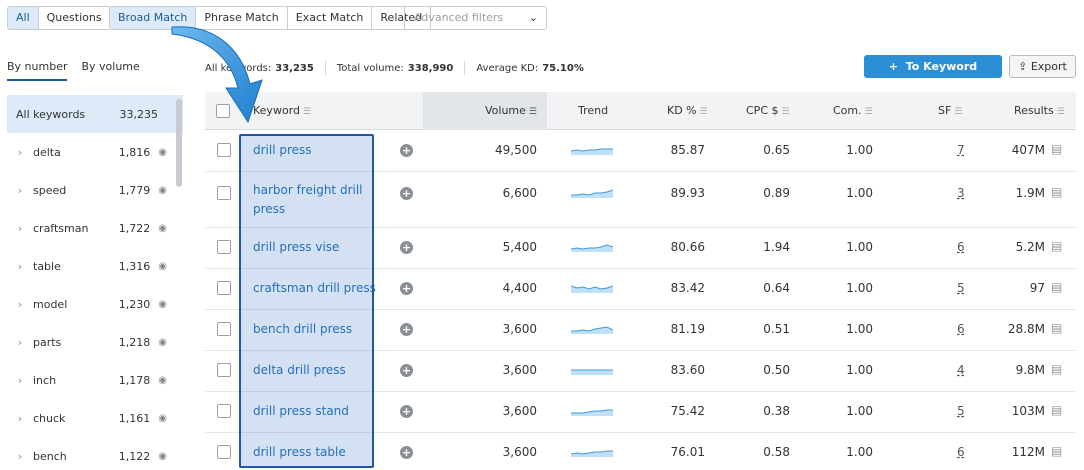  Describe the element at coordinates (687, 111) in the screenshot. I see `column-kd: KD % ☰` at that location.